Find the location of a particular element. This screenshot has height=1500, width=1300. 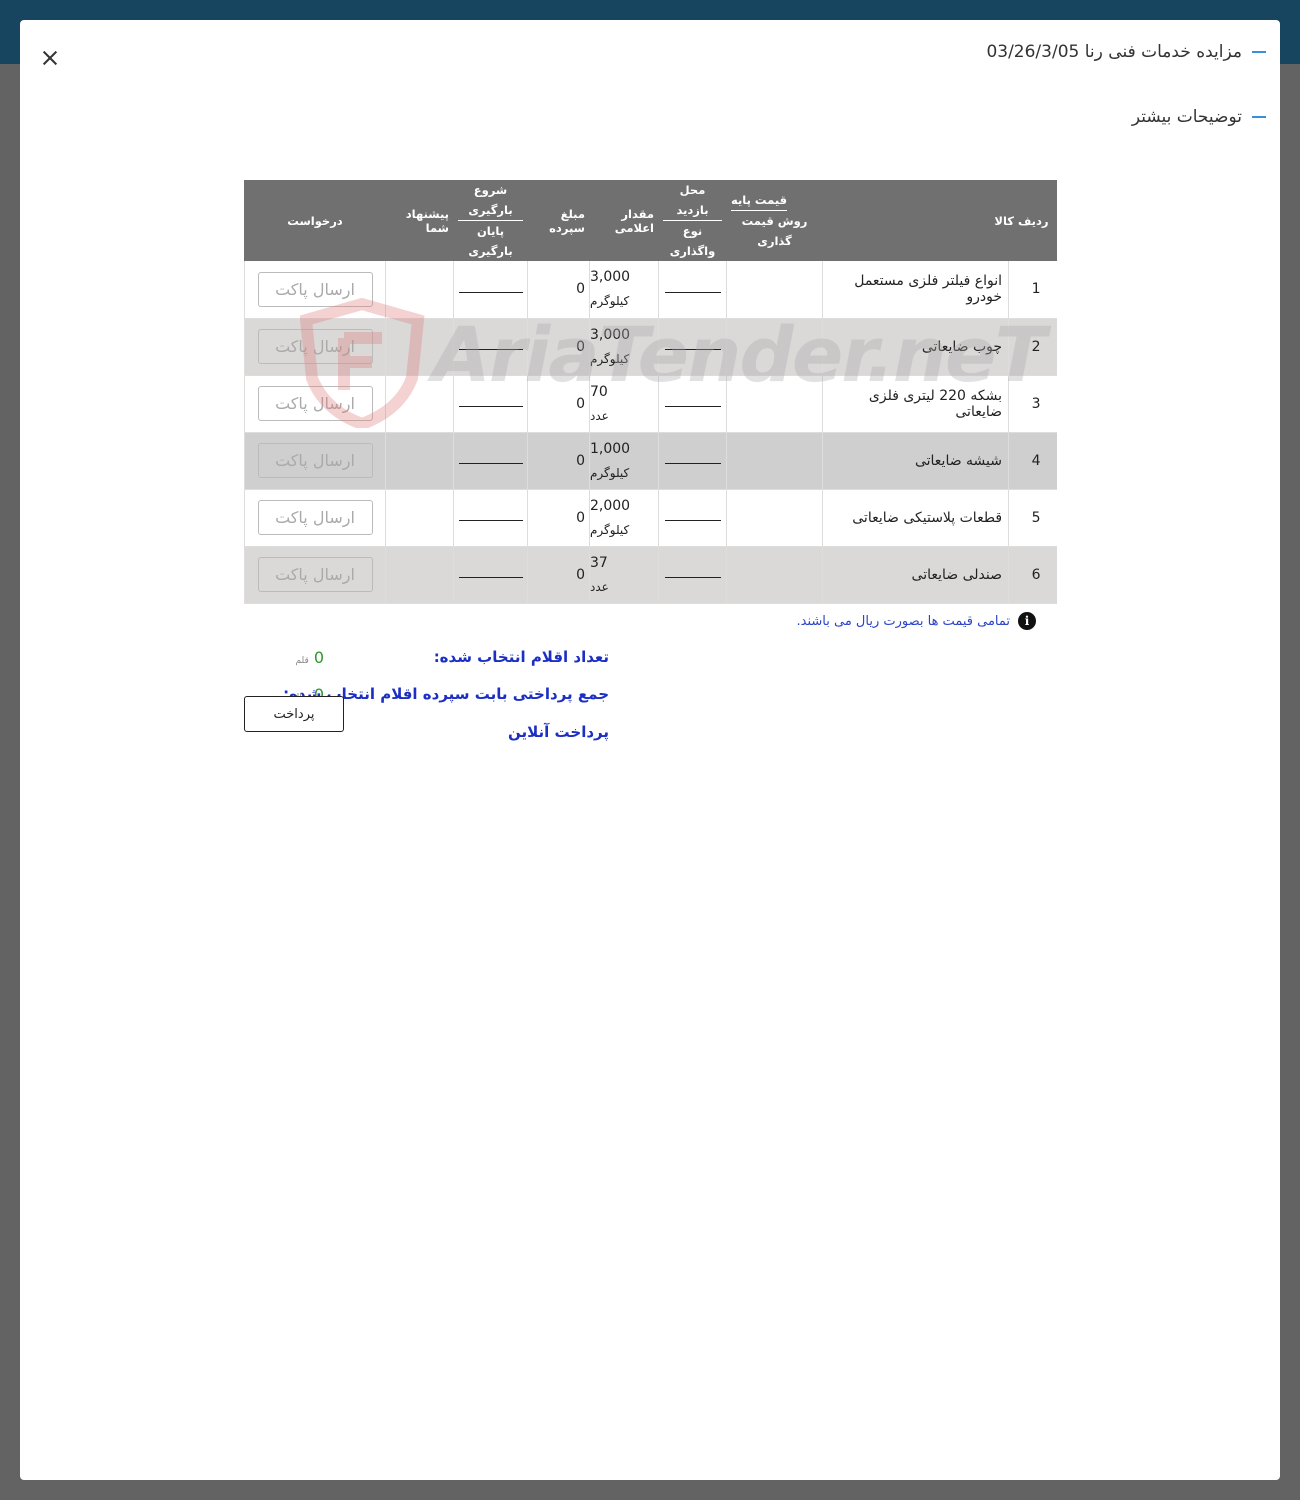

header-base-price: قیمت پایه is located at coordinates (759, 200).